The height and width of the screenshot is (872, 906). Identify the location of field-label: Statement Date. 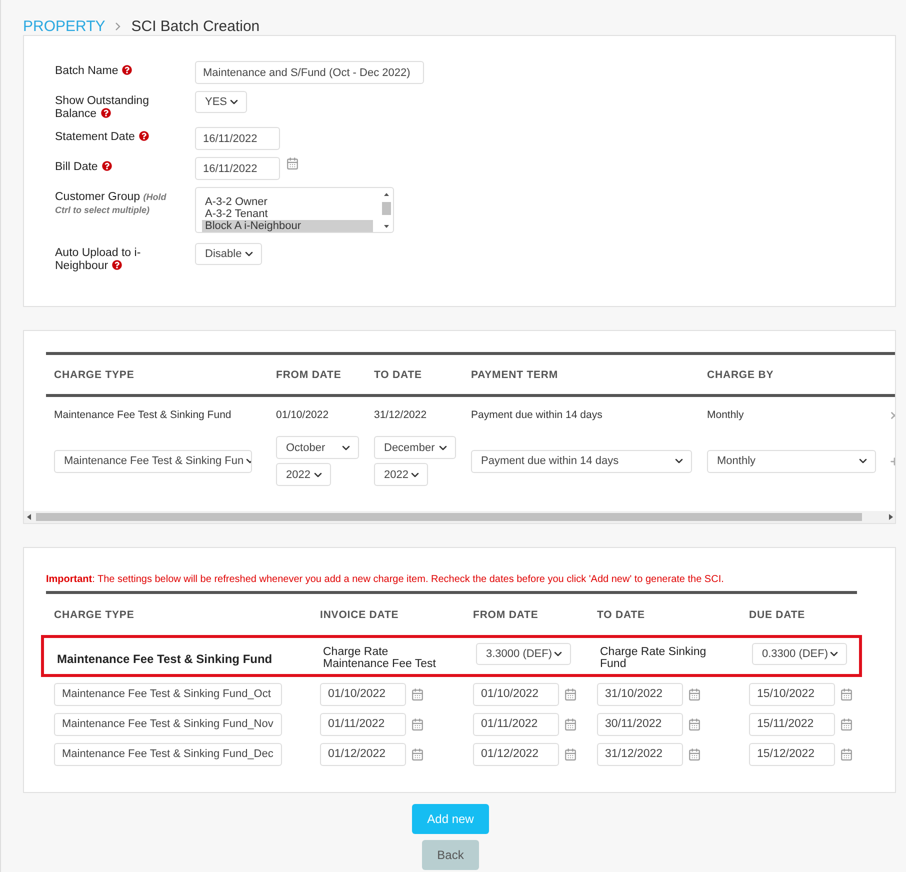
(114, 137).